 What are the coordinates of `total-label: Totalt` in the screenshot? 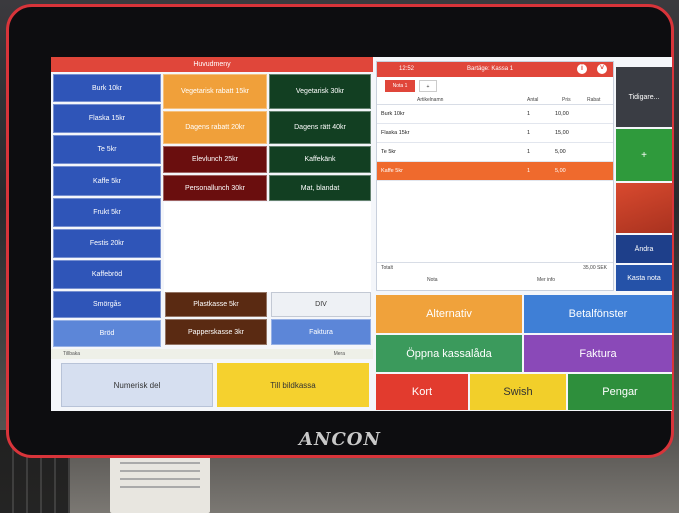 It's located at (387, 268).